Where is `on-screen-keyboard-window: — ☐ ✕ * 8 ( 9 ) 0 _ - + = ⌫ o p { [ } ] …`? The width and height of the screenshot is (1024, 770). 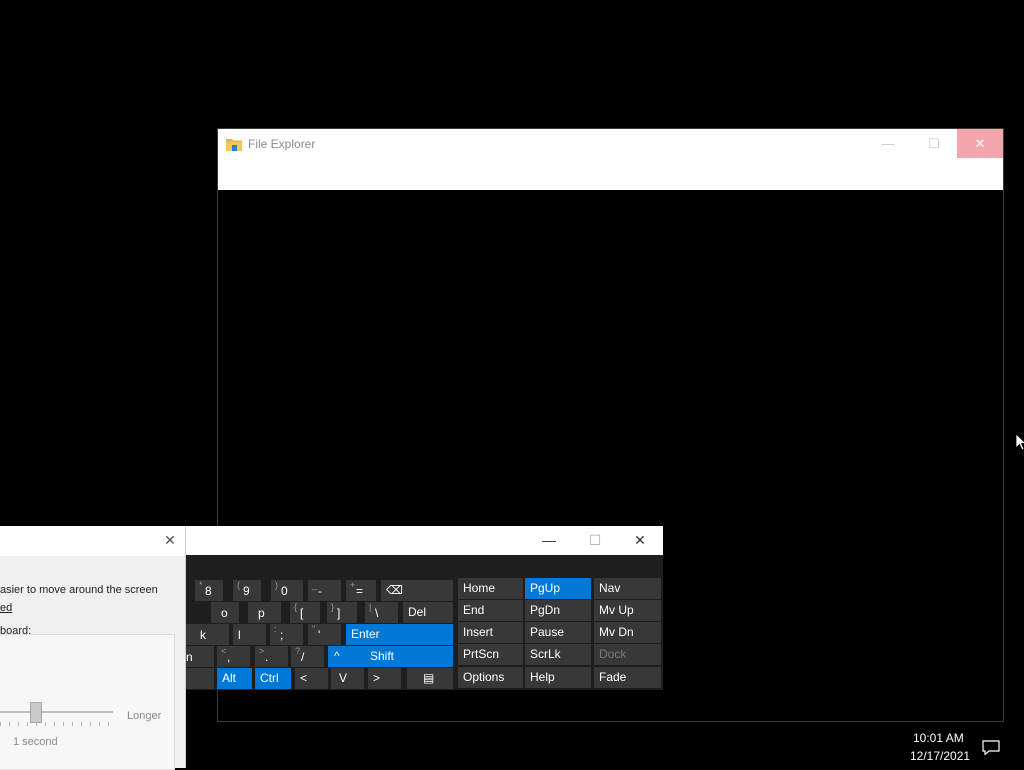
on-screen-keyboard-window: — ☐ ✕ * 8 ( 9 ) 0 _ - + = ⌫ o p { [ } ] … is located at coordinates (424, 608).